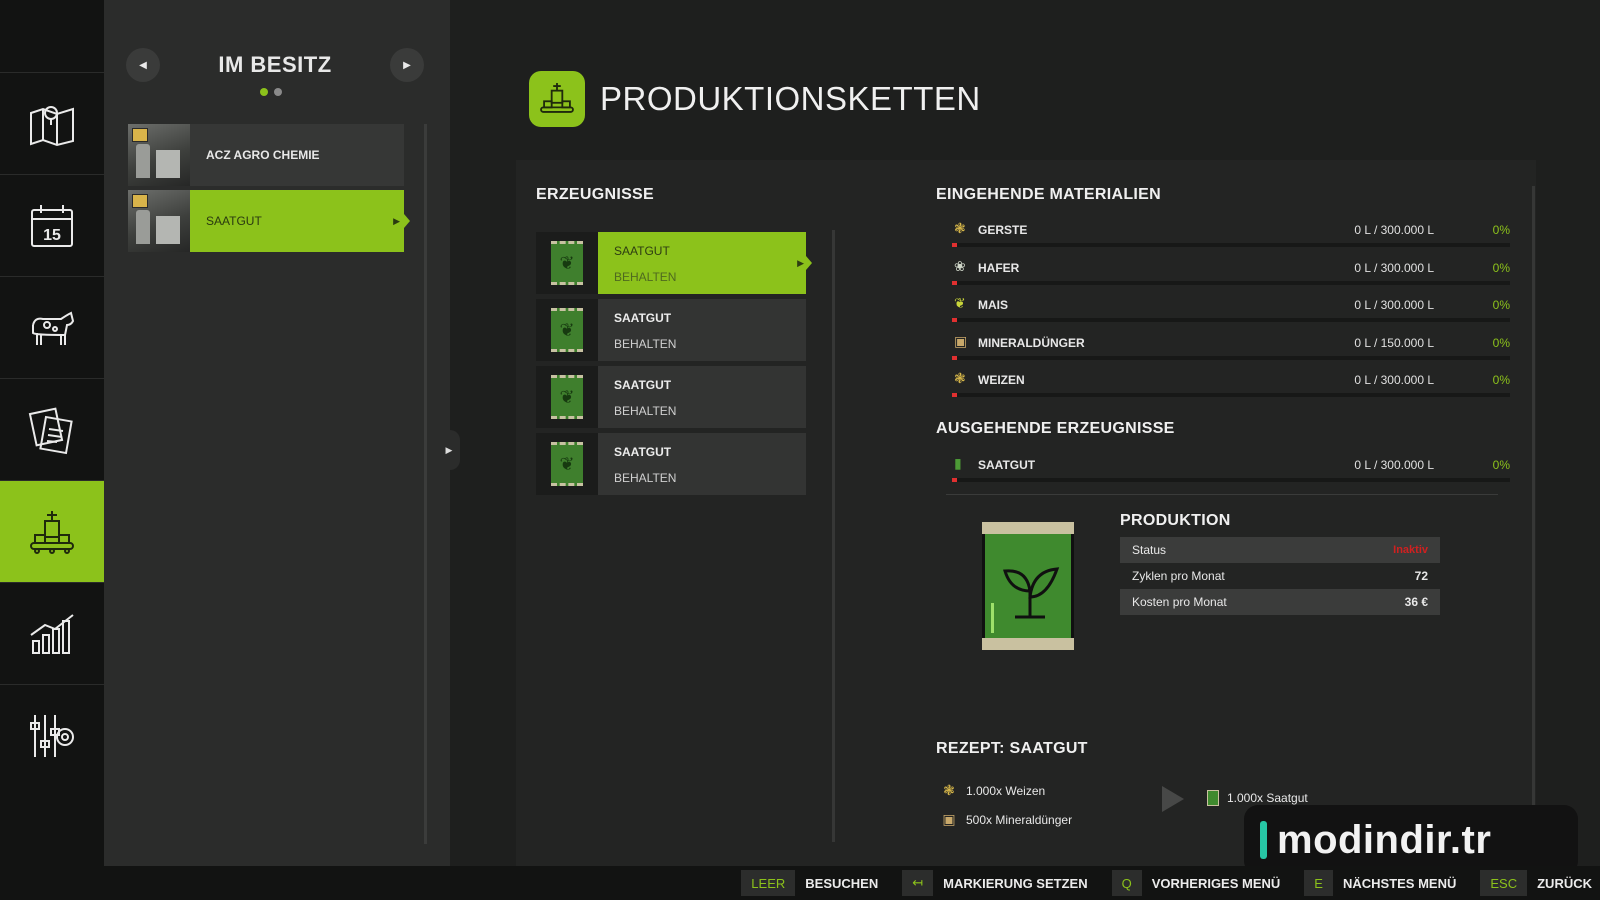 This screenshot has height=900, width=1600. I want to click on material-name: MINERALDÜNGER, so click(1031, 342).